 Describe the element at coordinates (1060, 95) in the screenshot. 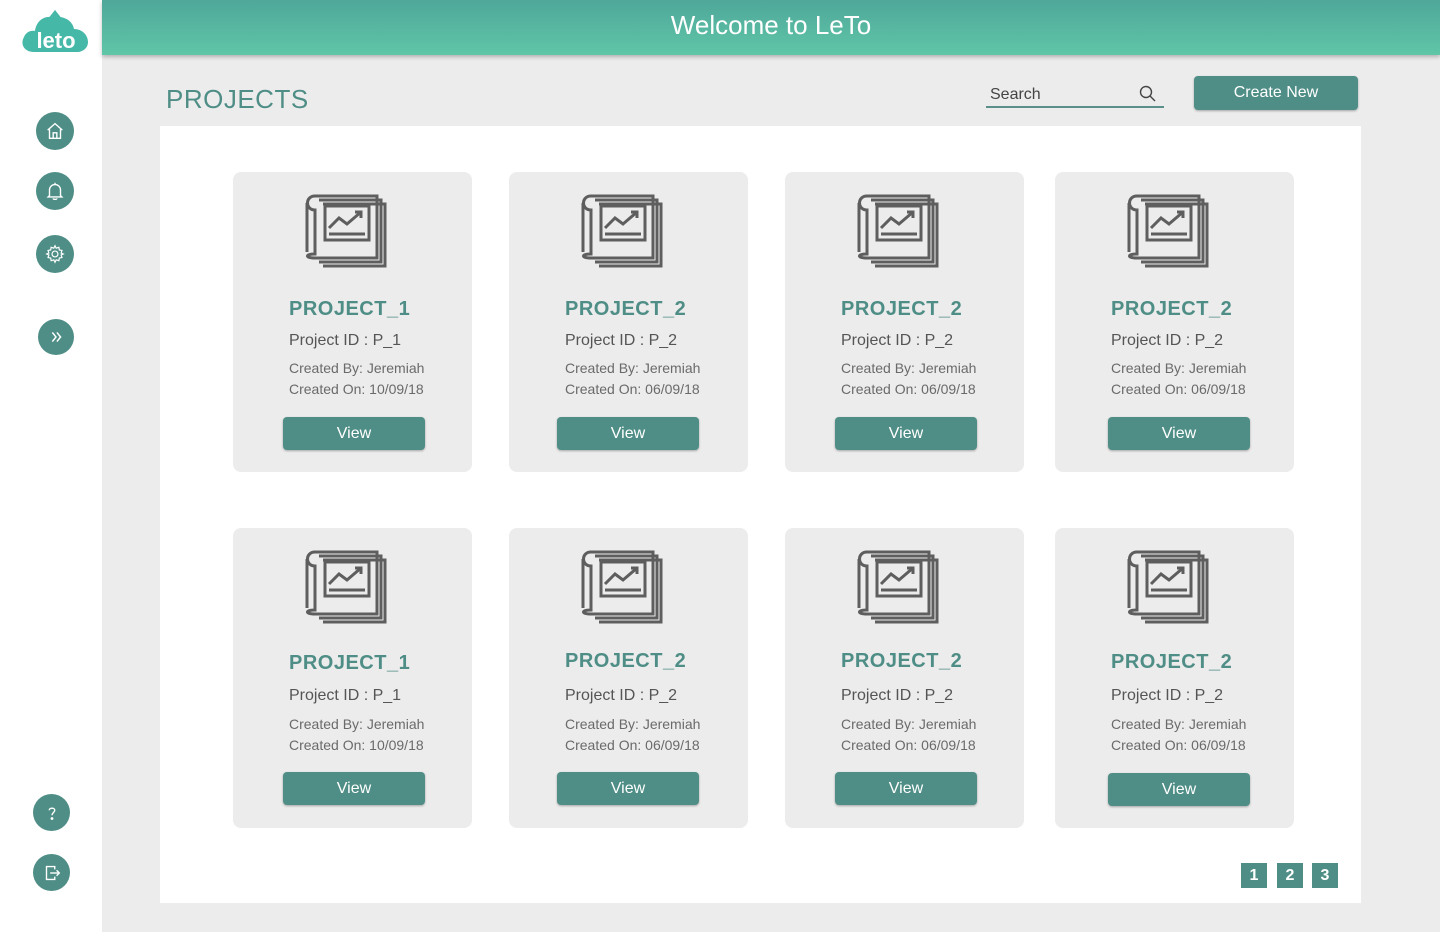

I see `search-input` at that location.